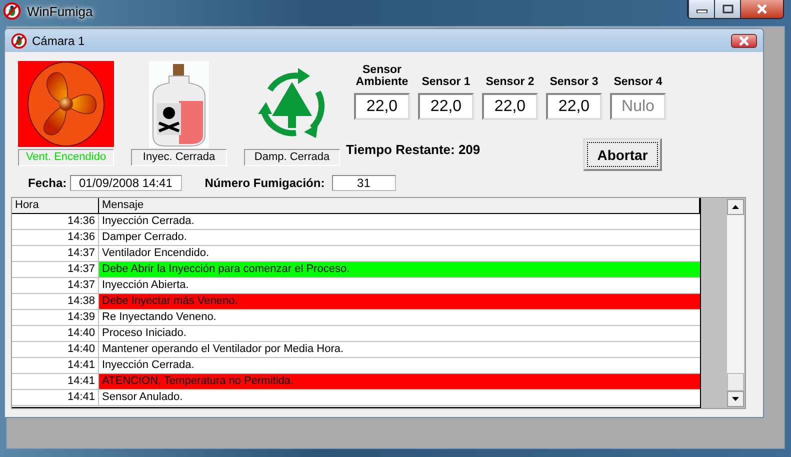 This screenshot has width=791, height=457. I want to click on sensor-label: Sensor 3, so click(574, 81).